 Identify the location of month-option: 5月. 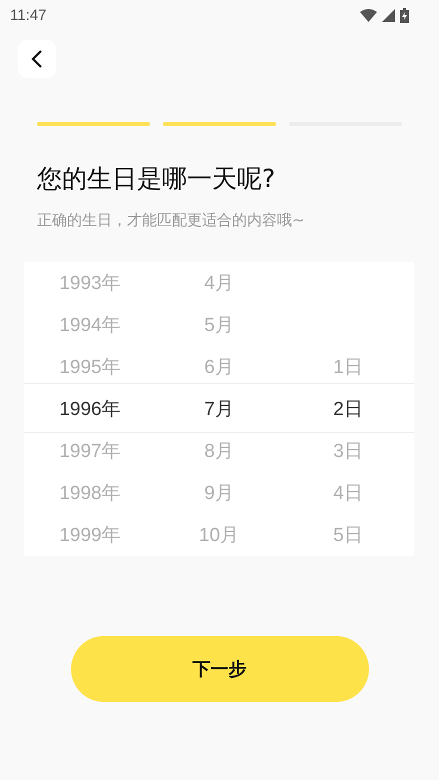
(219, 325).